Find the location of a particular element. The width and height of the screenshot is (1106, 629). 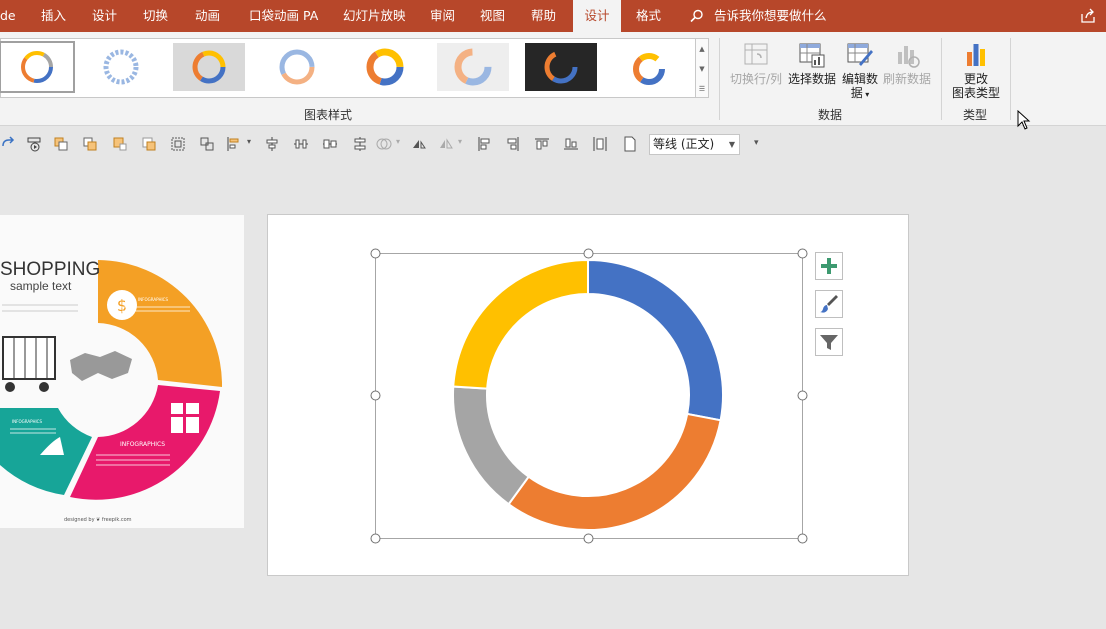

gallery-more-icon: ☰ is located at coordinates (702, 89).